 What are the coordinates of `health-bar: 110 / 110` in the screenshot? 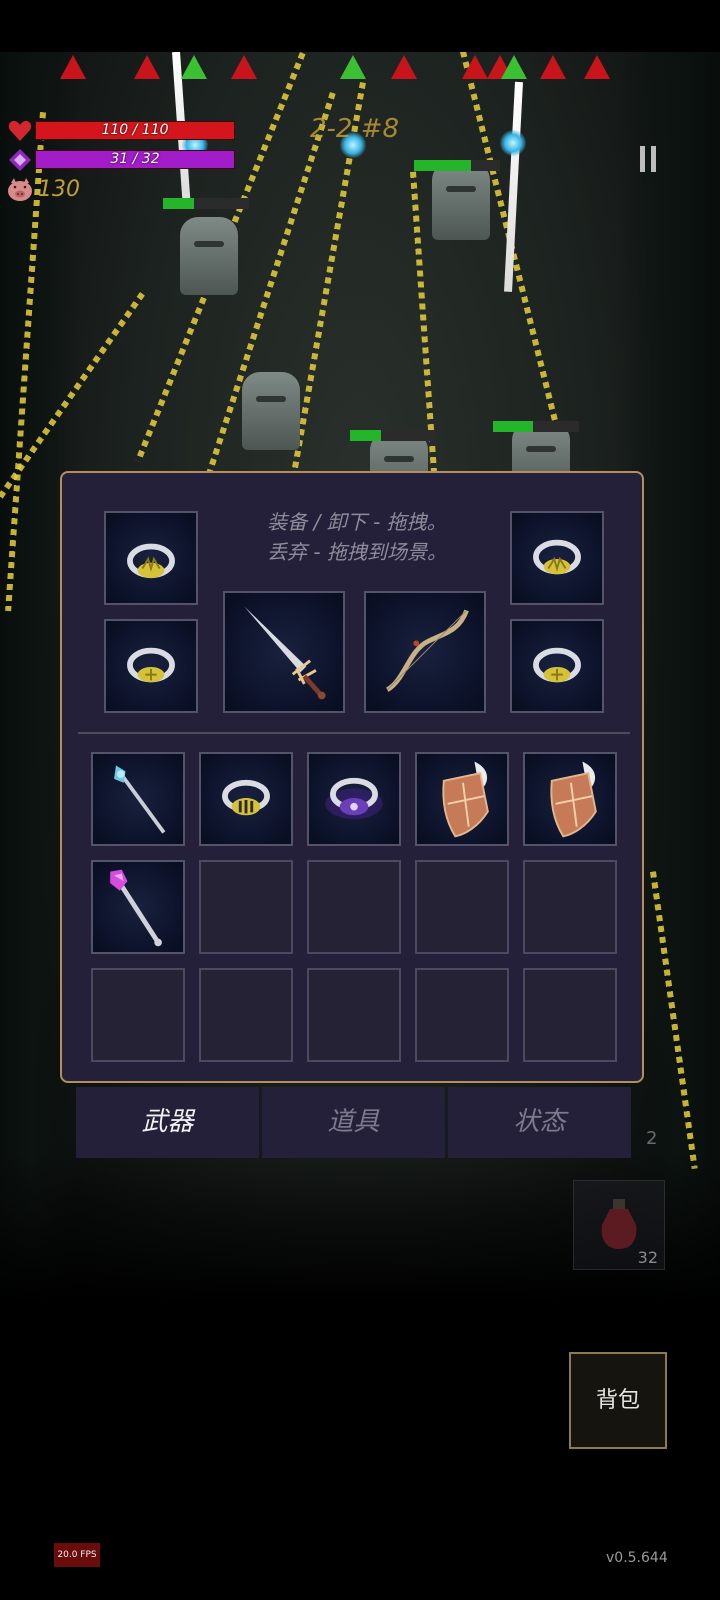 It's located at (135, 130).